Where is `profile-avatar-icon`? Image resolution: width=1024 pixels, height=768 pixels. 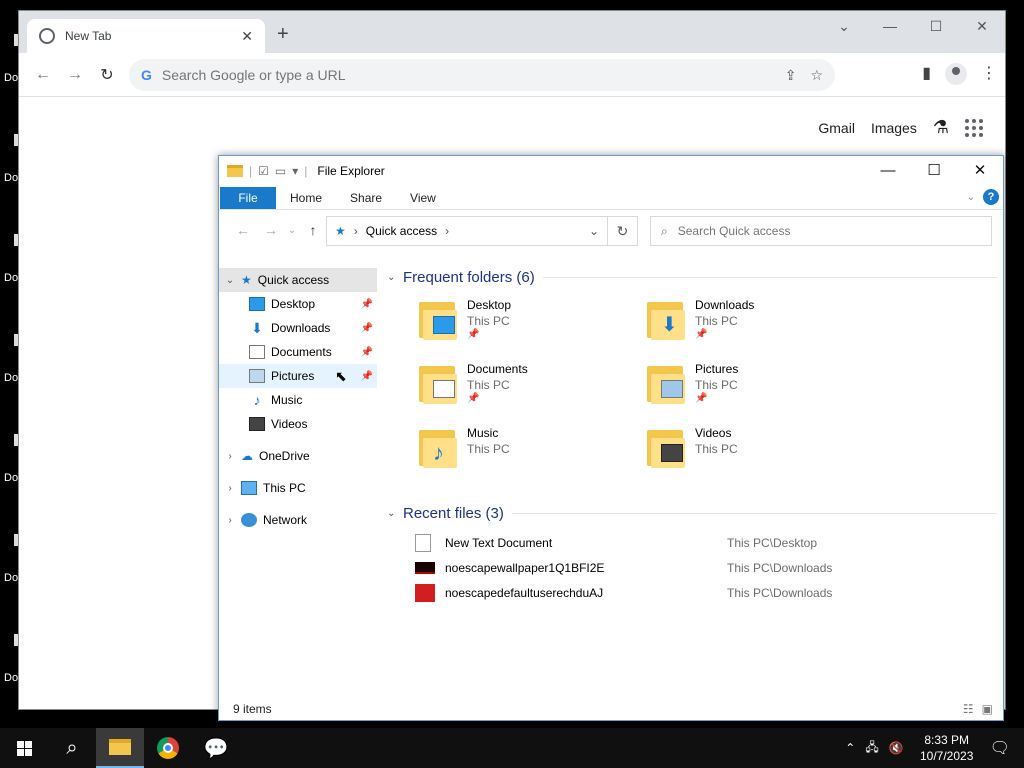 profile-avatar-icon is located at coordinates (956, 74).